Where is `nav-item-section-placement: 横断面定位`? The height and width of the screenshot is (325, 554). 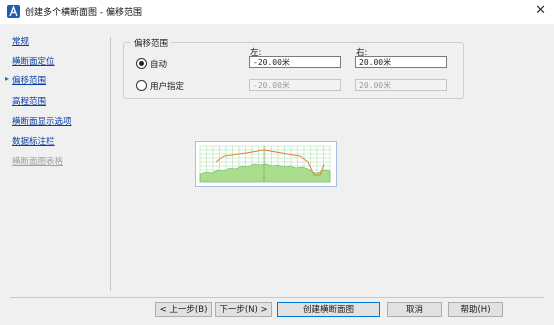
nav-item-section-placement: 横断面定位 is located at coordinates (33, 61).